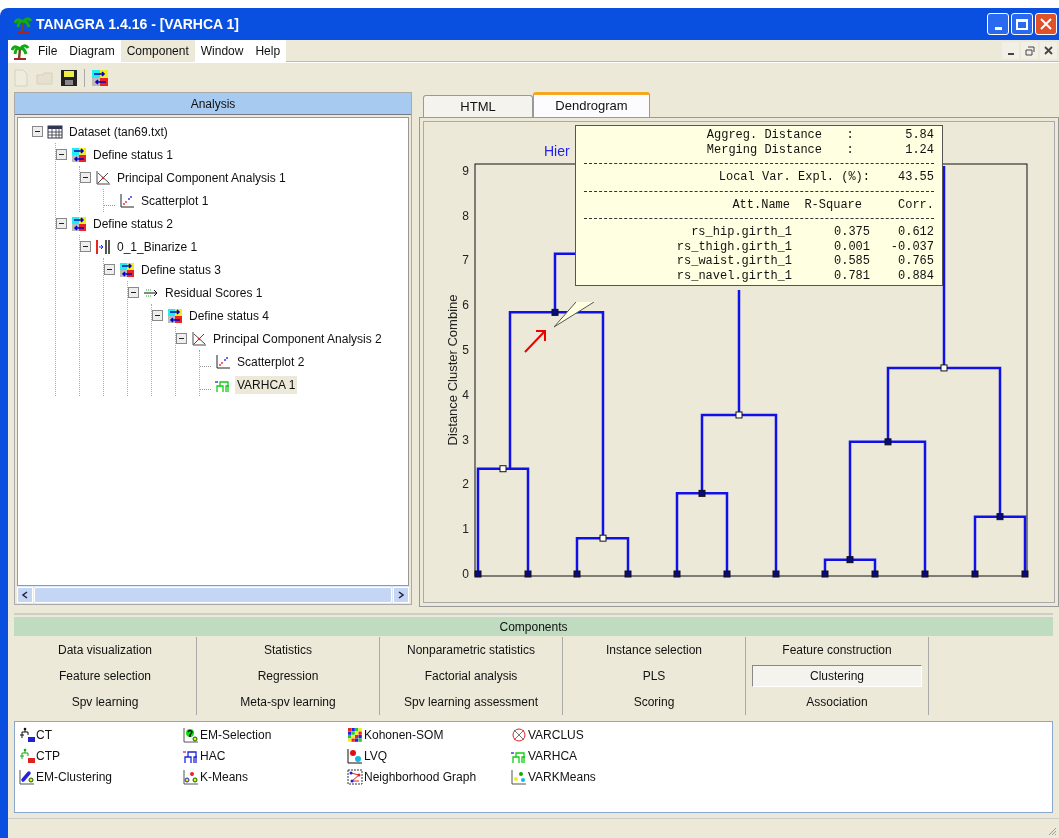 The height and width of the screenshot is (838, 1059). Describe the element at coordinates (465, 529) in the screenshot. I see `axis-tick-label: 1` at that location.